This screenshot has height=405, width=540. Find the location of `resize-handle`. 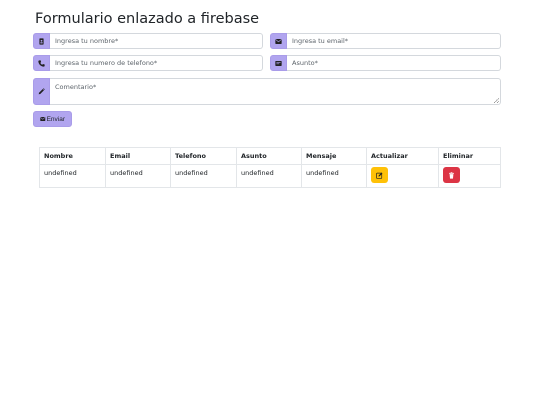

resize-handle is located at coordinates (496, 100).